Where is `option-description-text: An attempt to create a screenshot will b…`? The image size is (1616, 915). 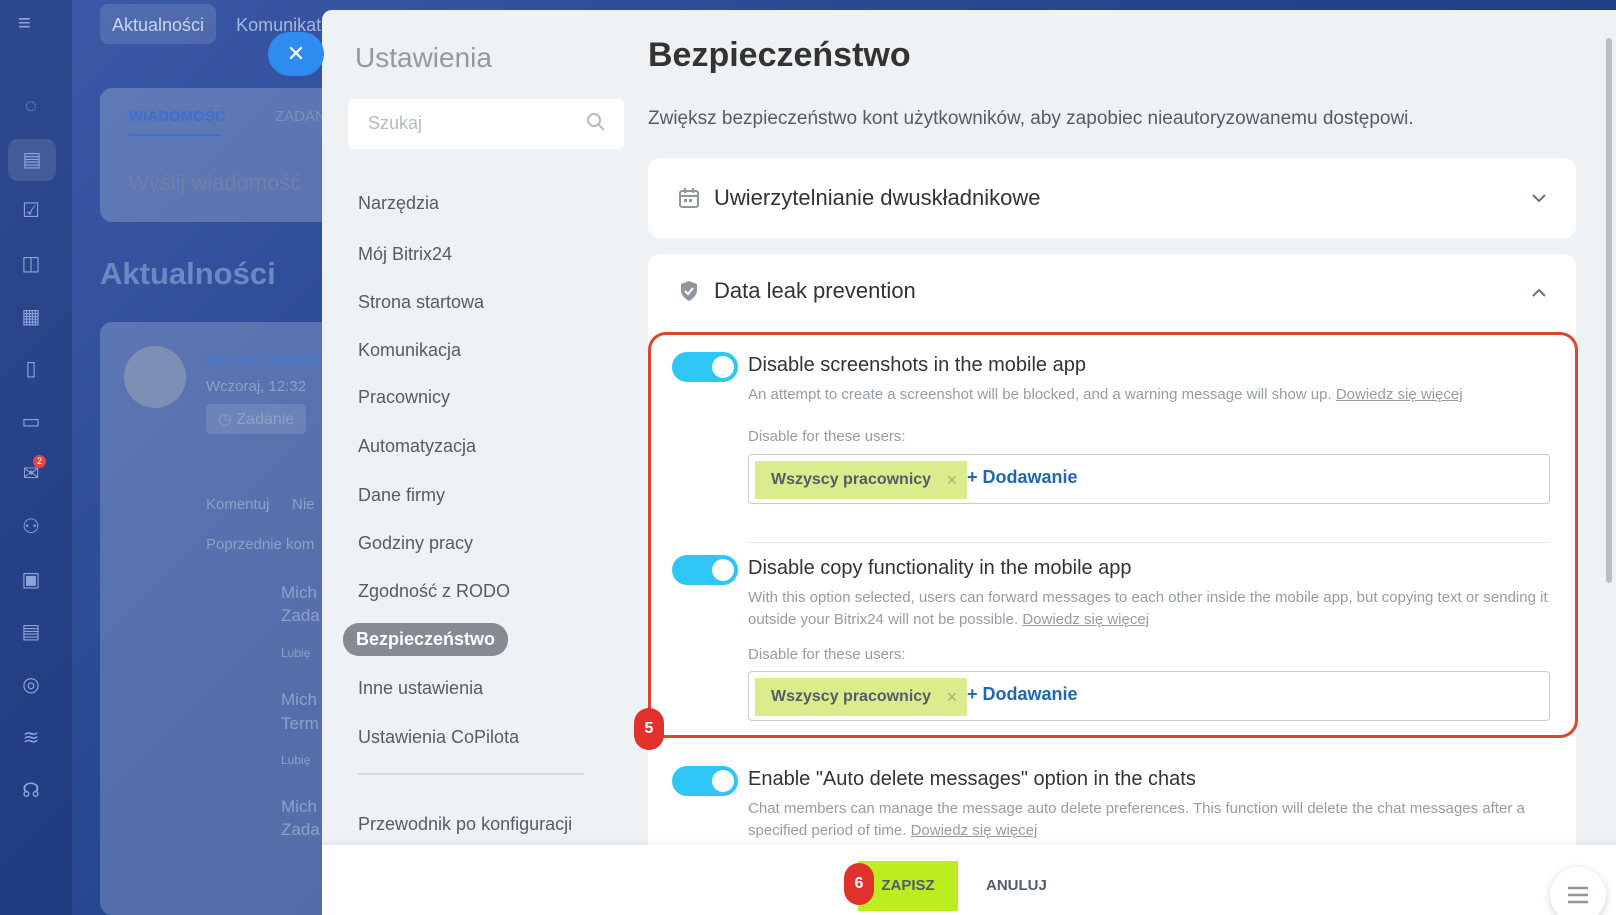
option-description-text: An attempt to create a screenshot will b… is located at coordinates (1040, 394).